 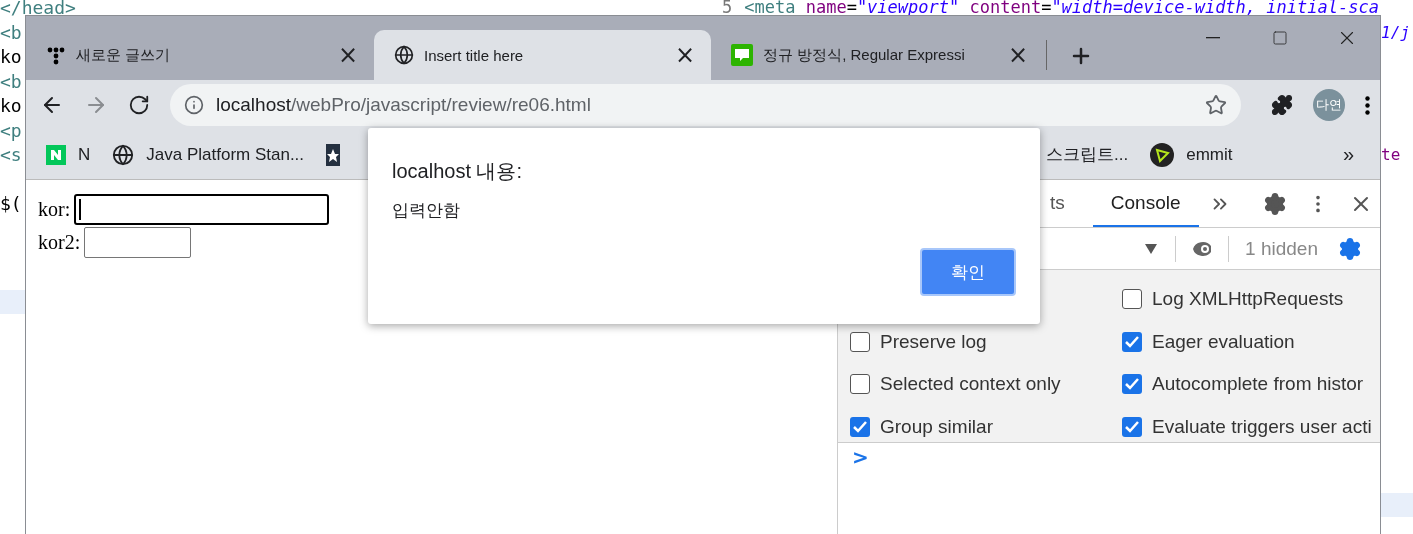 I want to click on menu-button, so click(x=1367, y=105).